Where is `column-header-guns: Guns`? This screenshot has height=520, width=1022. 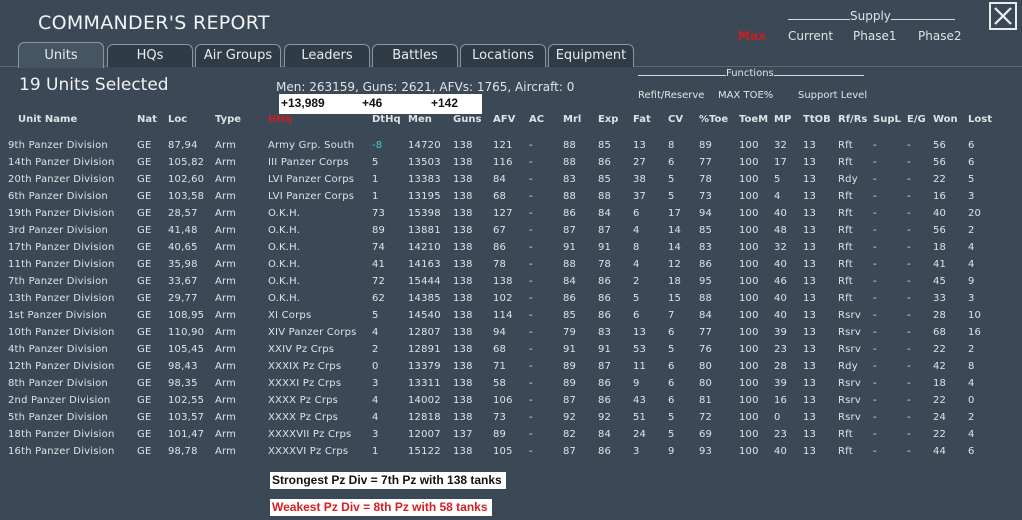 column-header-guns: Guns is located at coordinates (467, 119).